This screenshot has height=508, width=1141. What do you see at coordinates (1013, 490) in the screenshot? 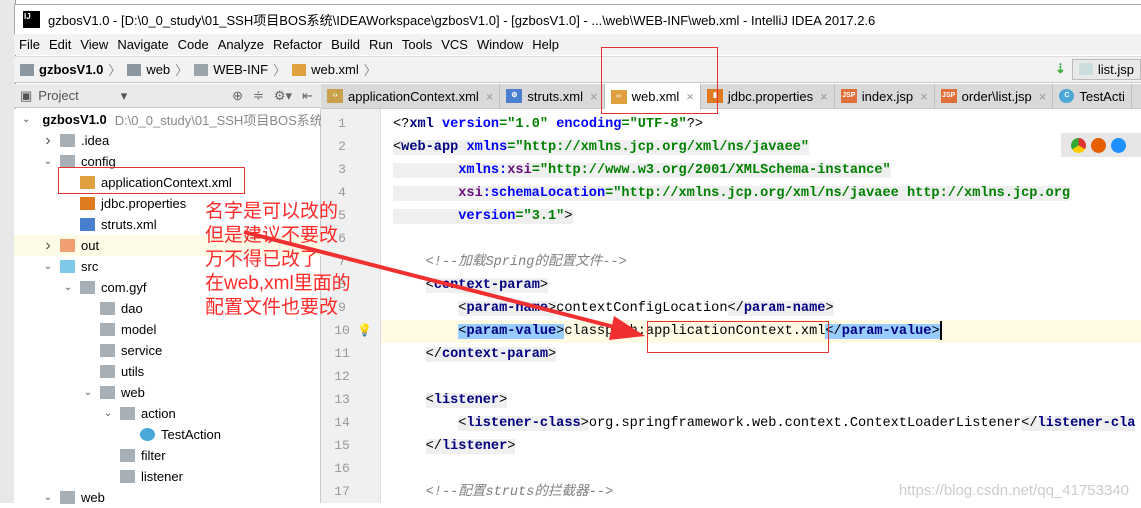
I see `watermark: https://blog.csdn.net/qq_41753340` at bounding box center [1013, 490].